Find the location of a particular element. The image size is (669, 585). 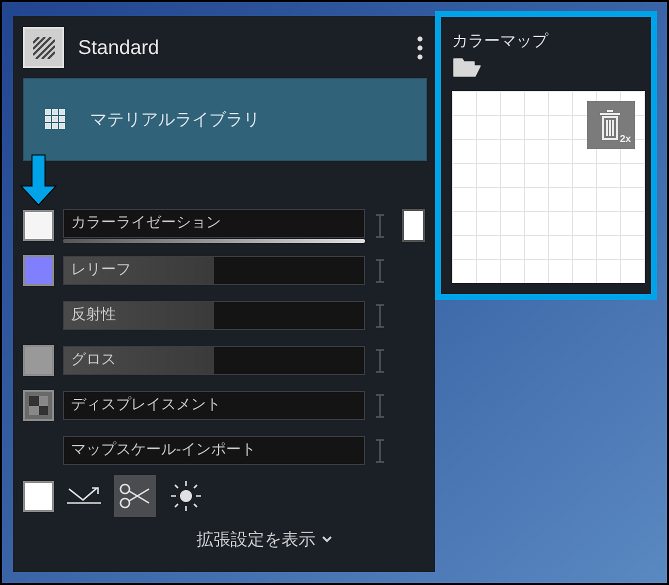

show-advanced-settings-link: 拡張設定を表示 is located at coordinates (264, 539).